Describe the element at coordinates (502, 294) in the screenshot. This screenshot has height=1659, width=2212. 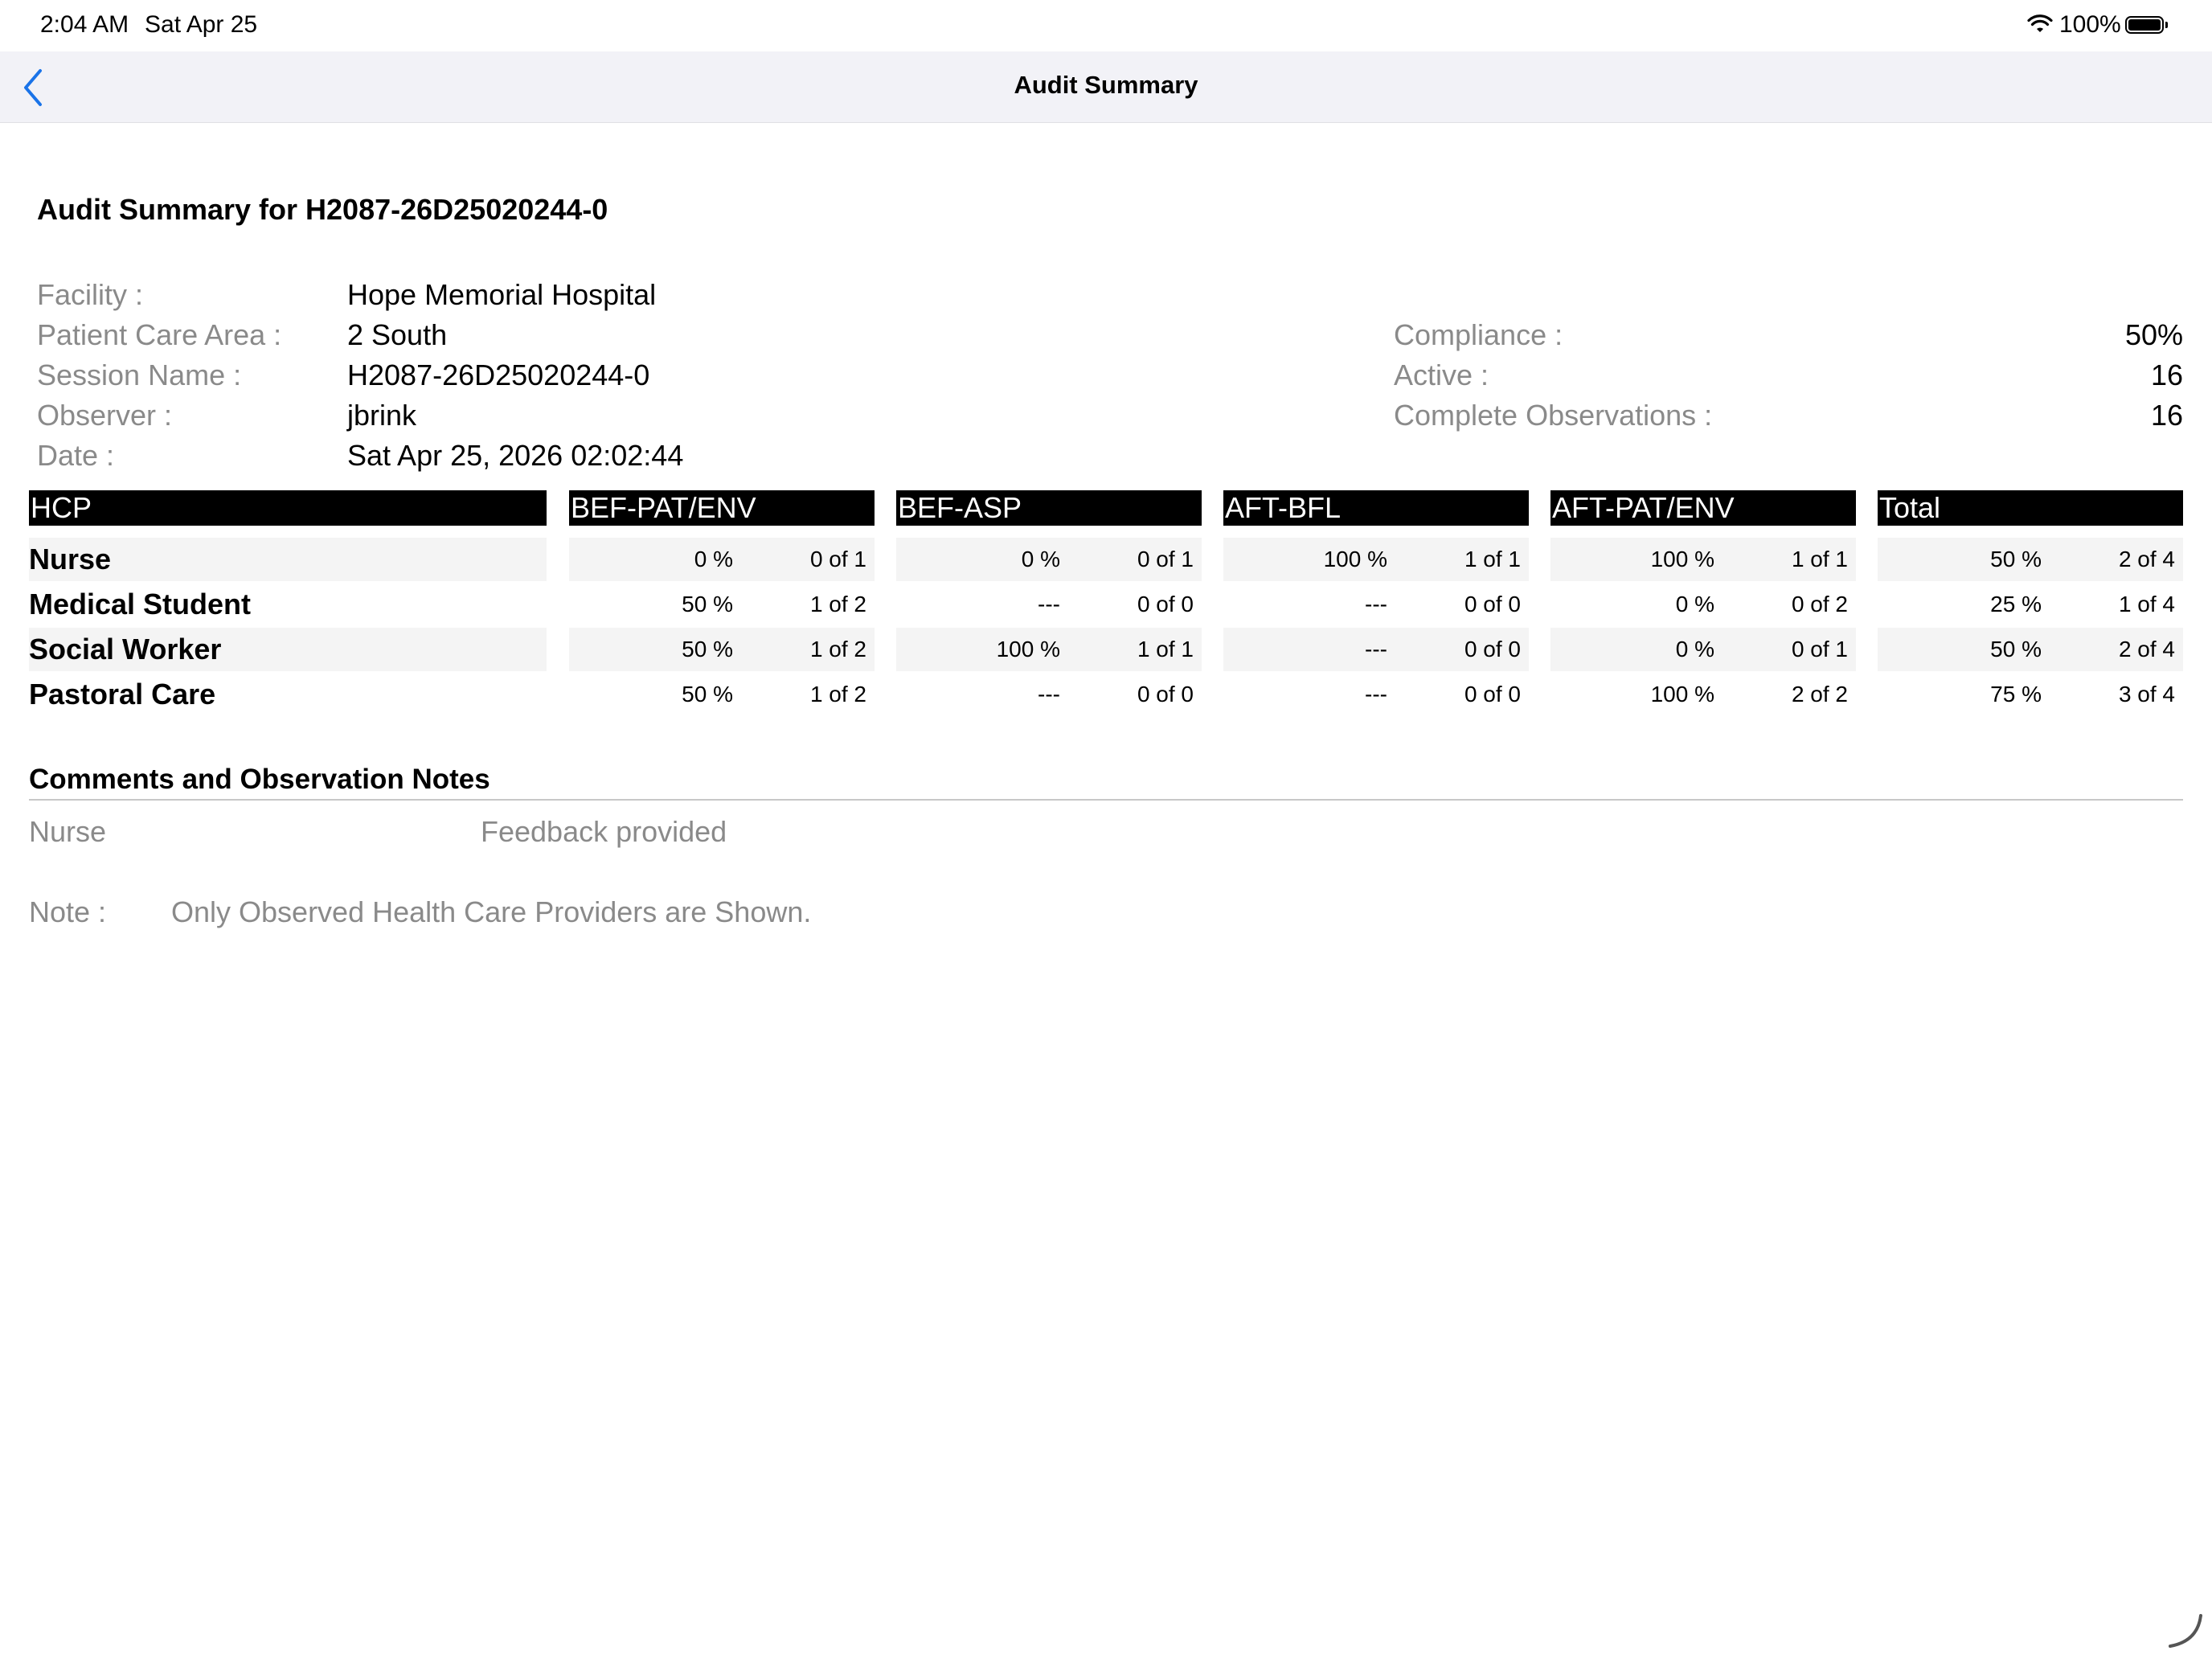
I see `facility-value: Hope Memorial Hospital` at that location.